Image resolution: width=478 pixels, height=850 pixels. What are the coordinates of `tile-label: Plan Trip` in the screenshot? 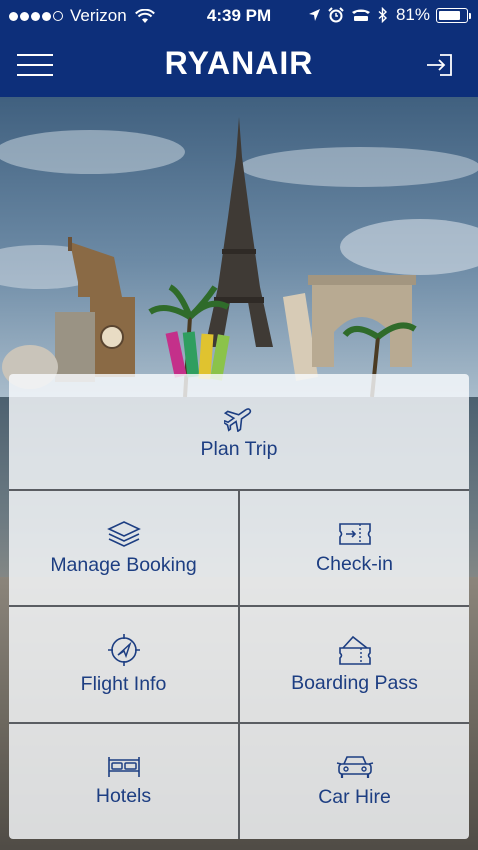 It's located at (239, 449).